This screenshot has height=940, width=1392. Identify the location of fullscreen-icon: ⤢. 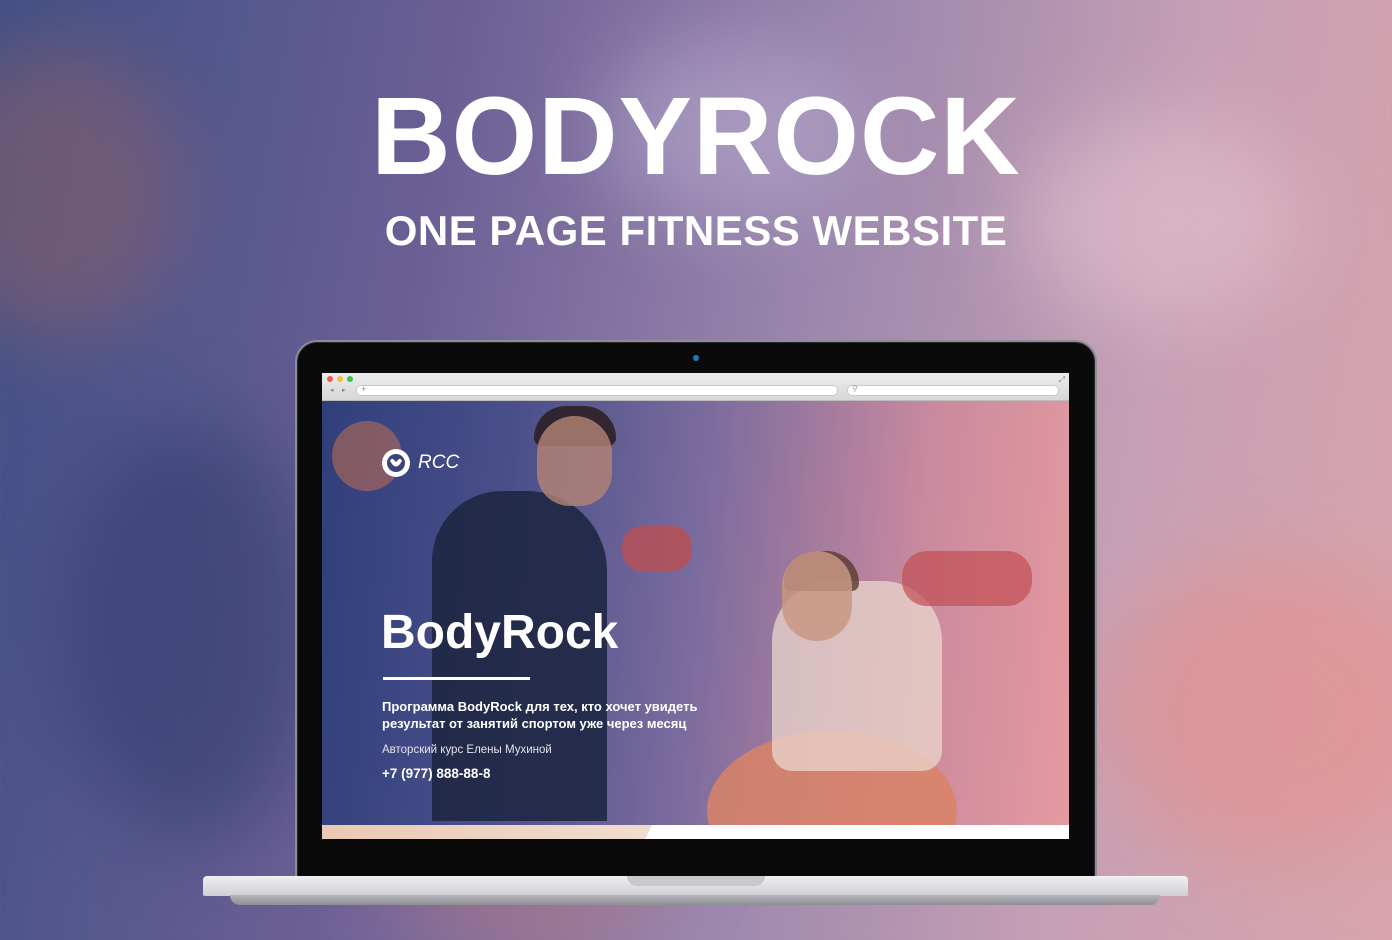
(1062, 380).